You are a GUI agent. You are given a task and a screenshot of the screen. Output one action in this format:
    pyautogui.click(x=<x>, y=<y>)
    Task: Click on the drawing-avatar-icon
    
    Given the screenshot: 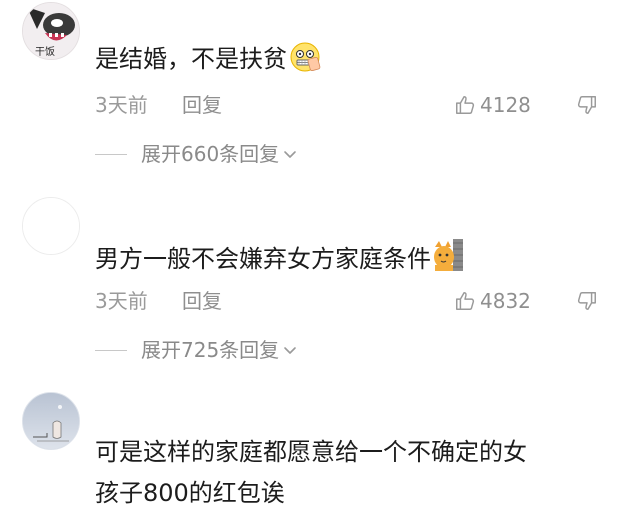 What is the action you would take?
    pyautogui.click(x=51, y=421)
    